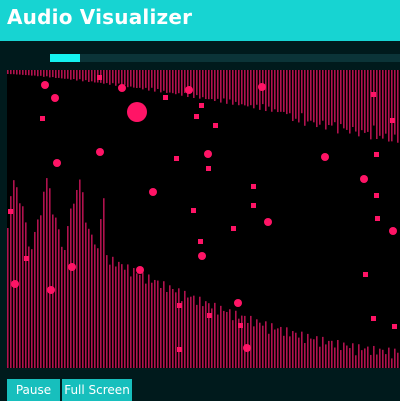 This screenshot has height=401, width=400. I want to click on fullscreen-button: Full Screen, so click(97, 390).